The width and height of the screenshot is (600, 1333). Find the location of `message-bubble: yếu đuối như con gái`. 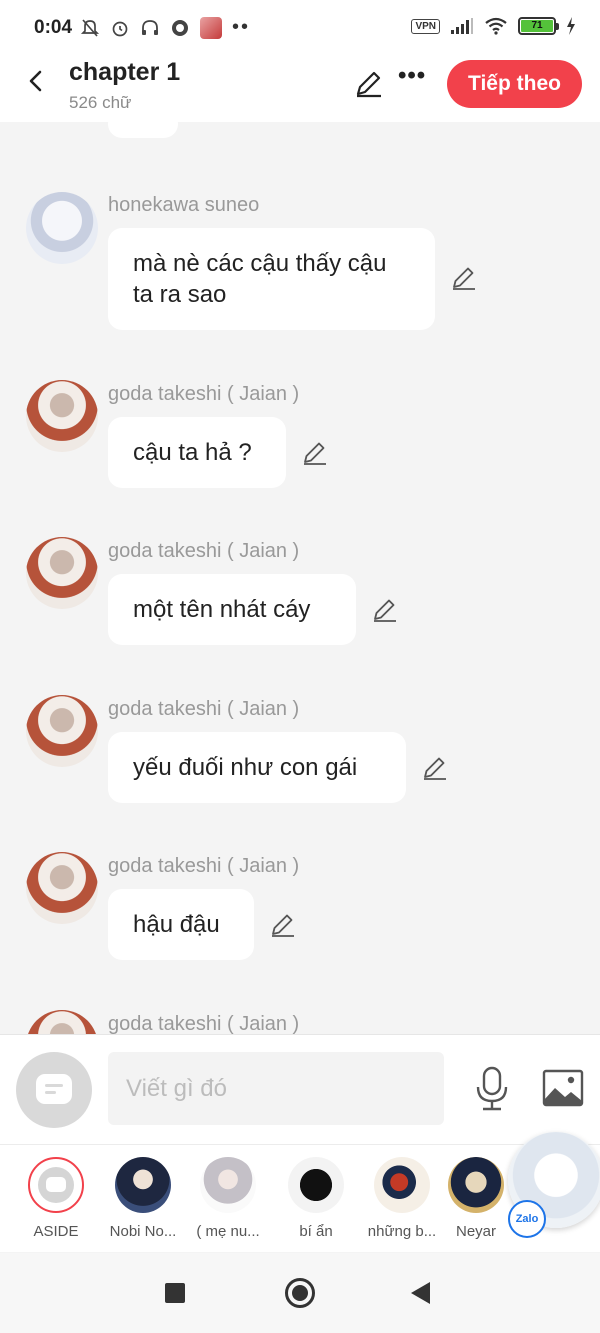

message-bubble: yếu đuối như con gái is located at coordinates (257, 767).